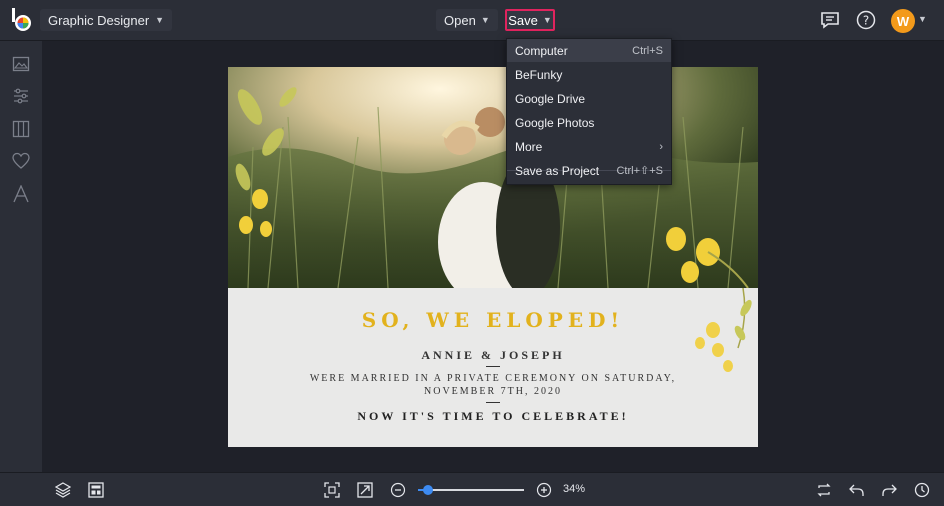 This screenshot has height=506, width=944. What do you see at coordinates (427, 490) in the screenshot?
I see `zoom-slider-handle` at bounding box center [427, 490].